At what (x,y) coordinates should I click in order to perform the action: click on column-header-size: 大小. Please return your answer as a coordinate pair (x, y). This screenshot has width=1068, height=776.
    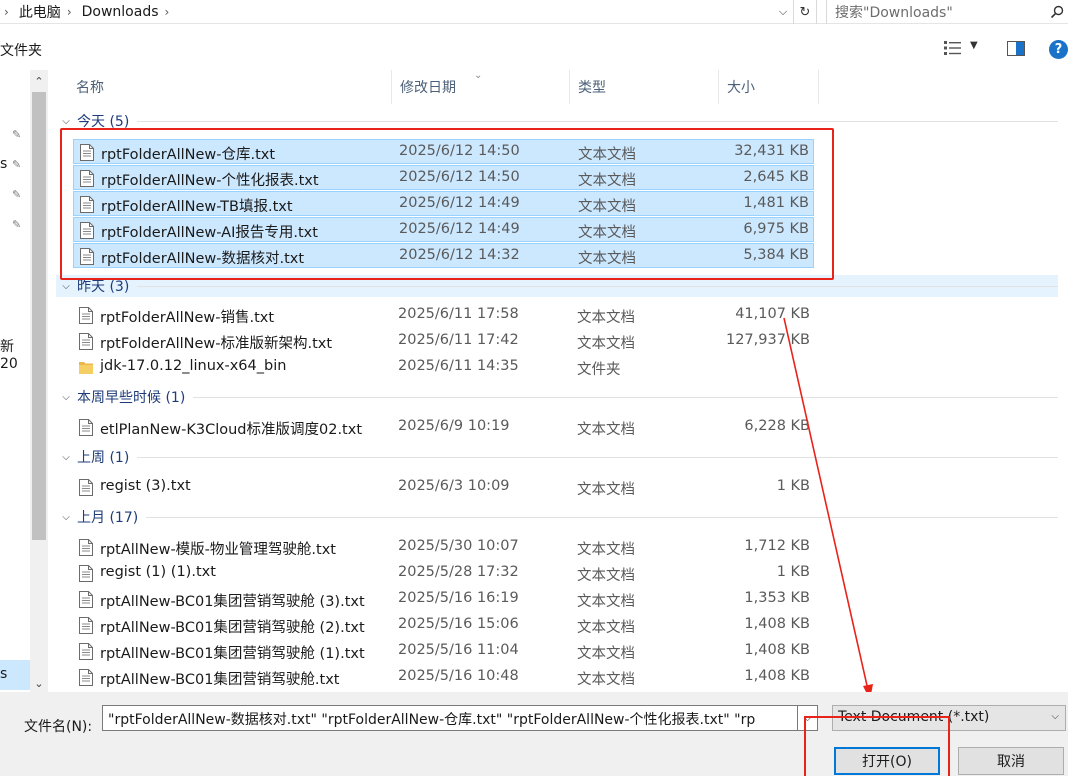
    Looking at the image, I should click on (769, 87).